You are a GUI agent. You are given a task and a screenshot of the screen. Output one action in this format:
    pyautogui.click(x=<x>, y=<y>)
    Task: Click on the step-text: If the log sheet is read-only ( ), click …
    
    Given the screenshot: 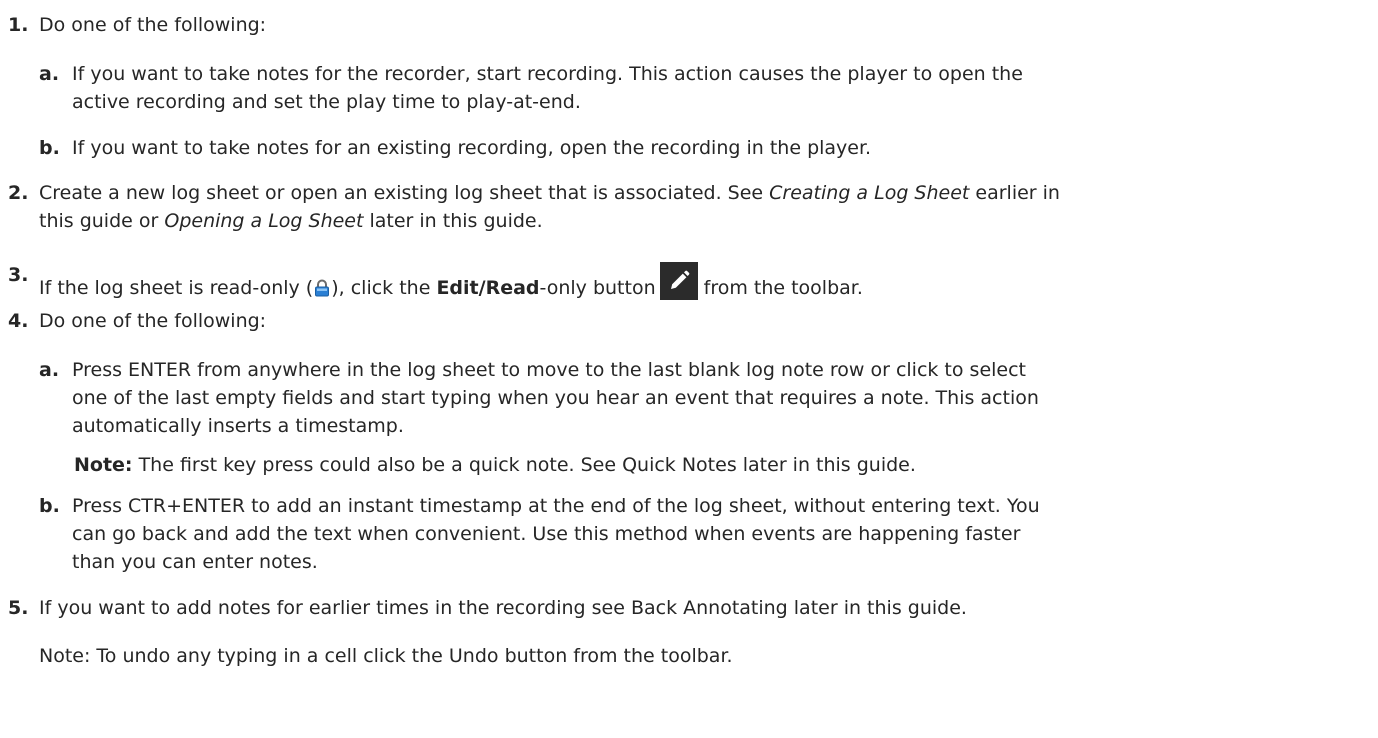 What is the action you would take?
    pyautogui.click(x=451, y=282)
    